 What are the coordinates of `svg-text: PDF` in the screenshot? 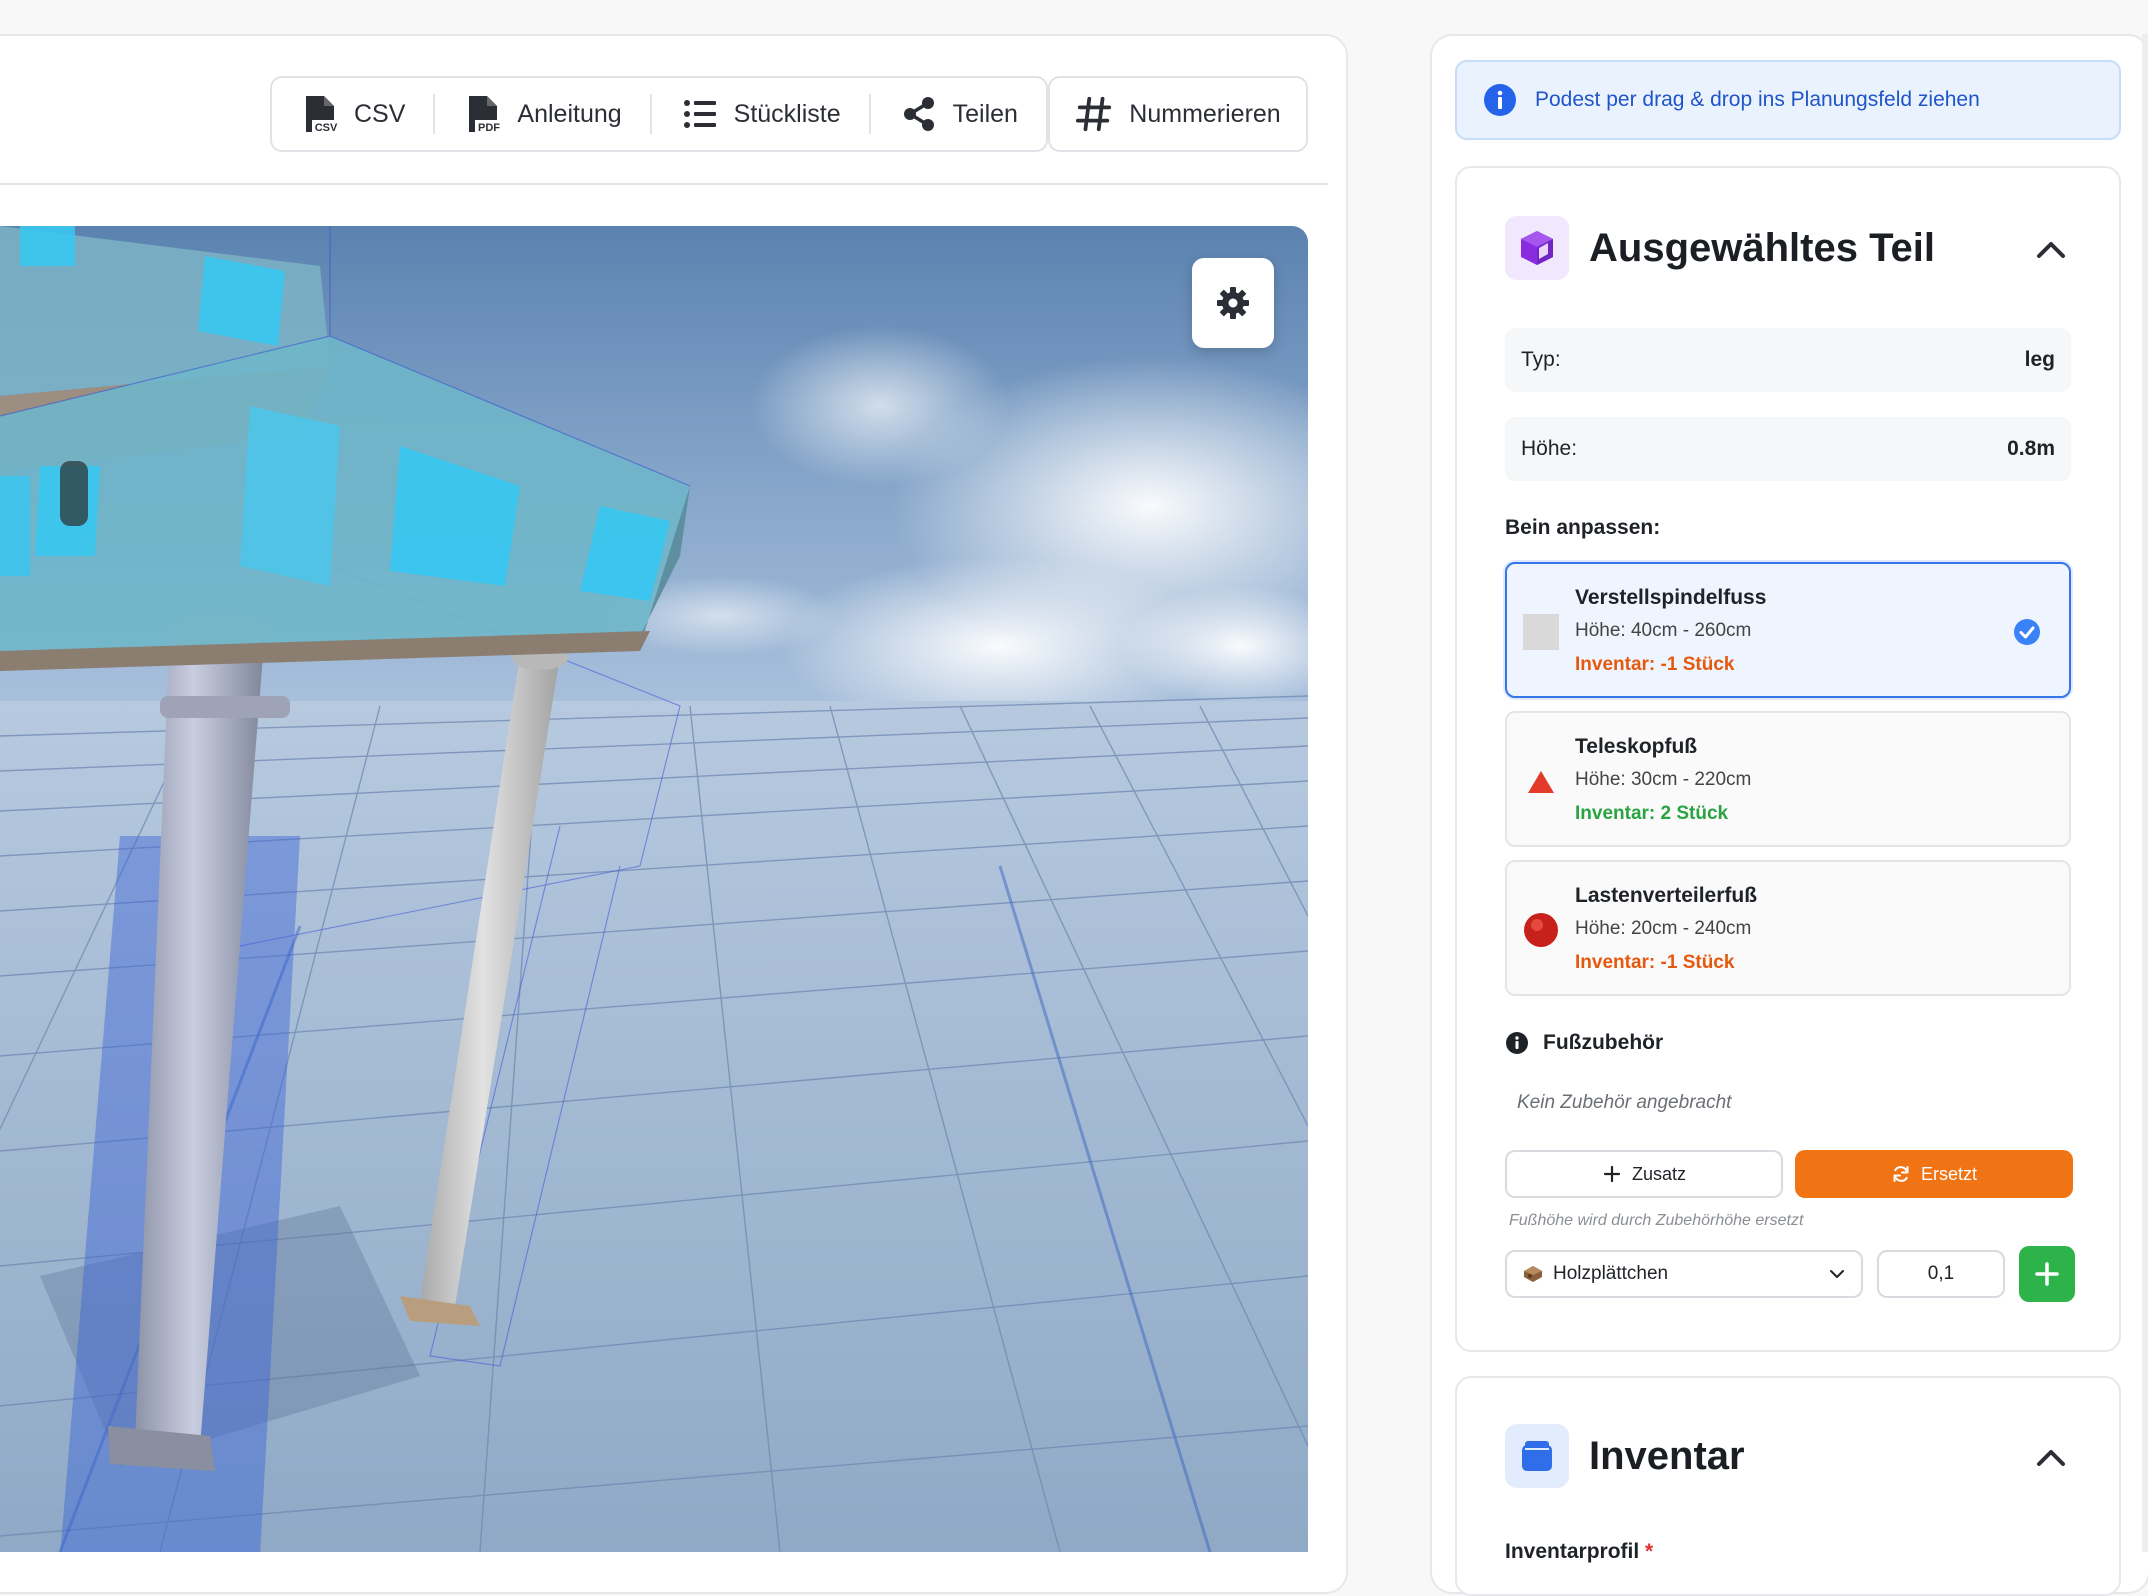 It's located at (489, 128).